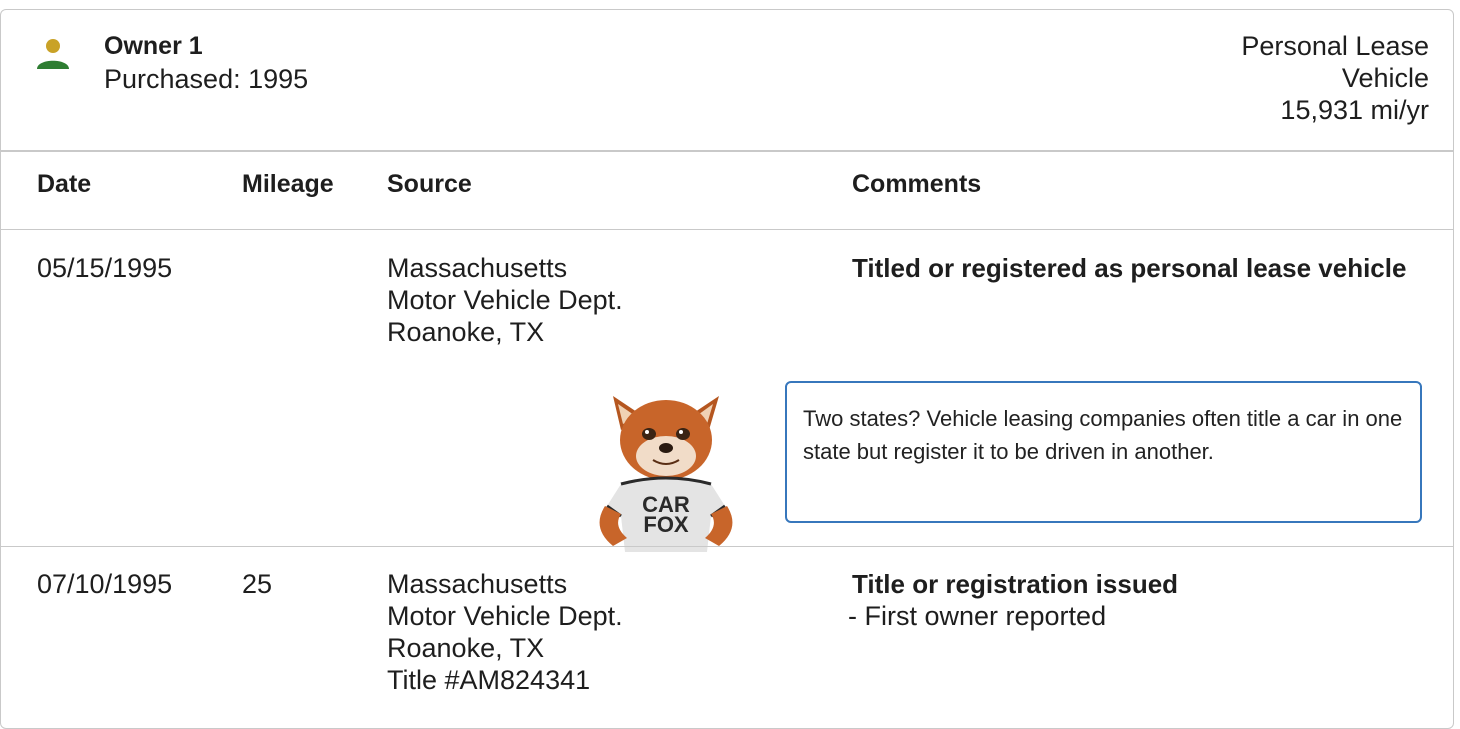 This screenshot has height=729, width=1460. I want to click on row-divider, so click(727, 546).